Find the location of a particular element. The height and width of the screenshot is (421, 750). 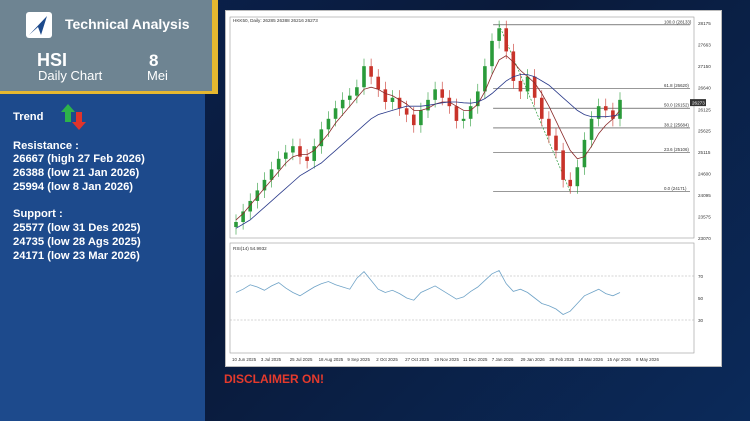

y-tick-label: 25115 is located at coordinates (704, 152).